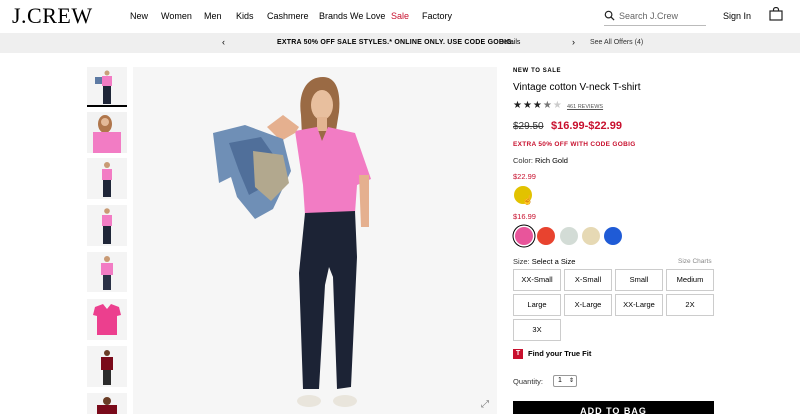 The width and height of the screenshot is (800, 414). Describe the element at coordinates (139, 16) in the screenshot. I see `nav-new: New` at that location.